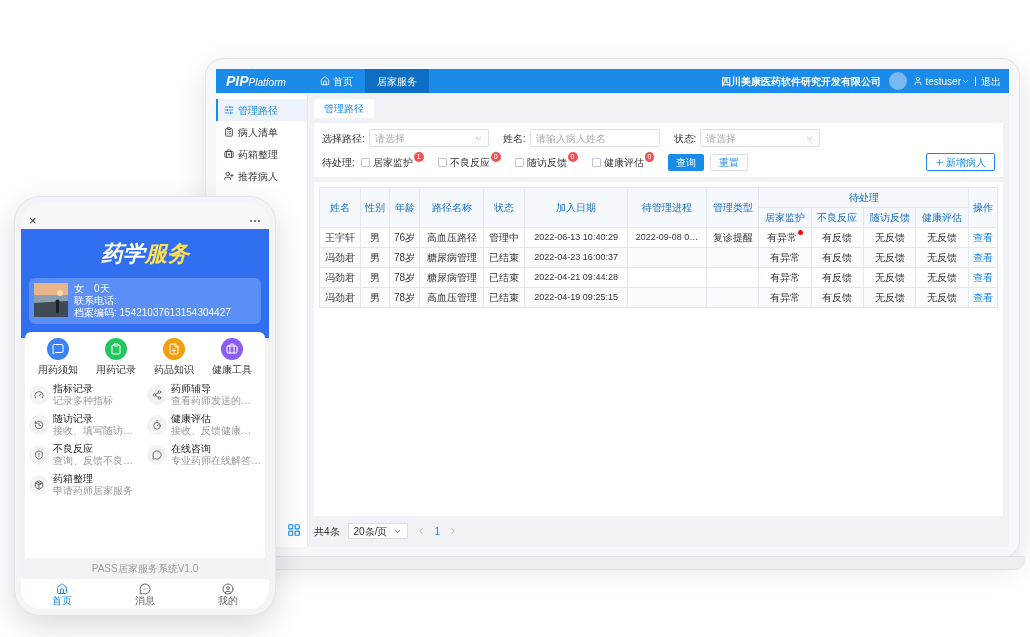 This screenshot has width=1030, height=637. What do you see at coordinates (58, 357) in the screenshot?
I see `shortcut-button: 用药须知` at bounding box center [58, 357].